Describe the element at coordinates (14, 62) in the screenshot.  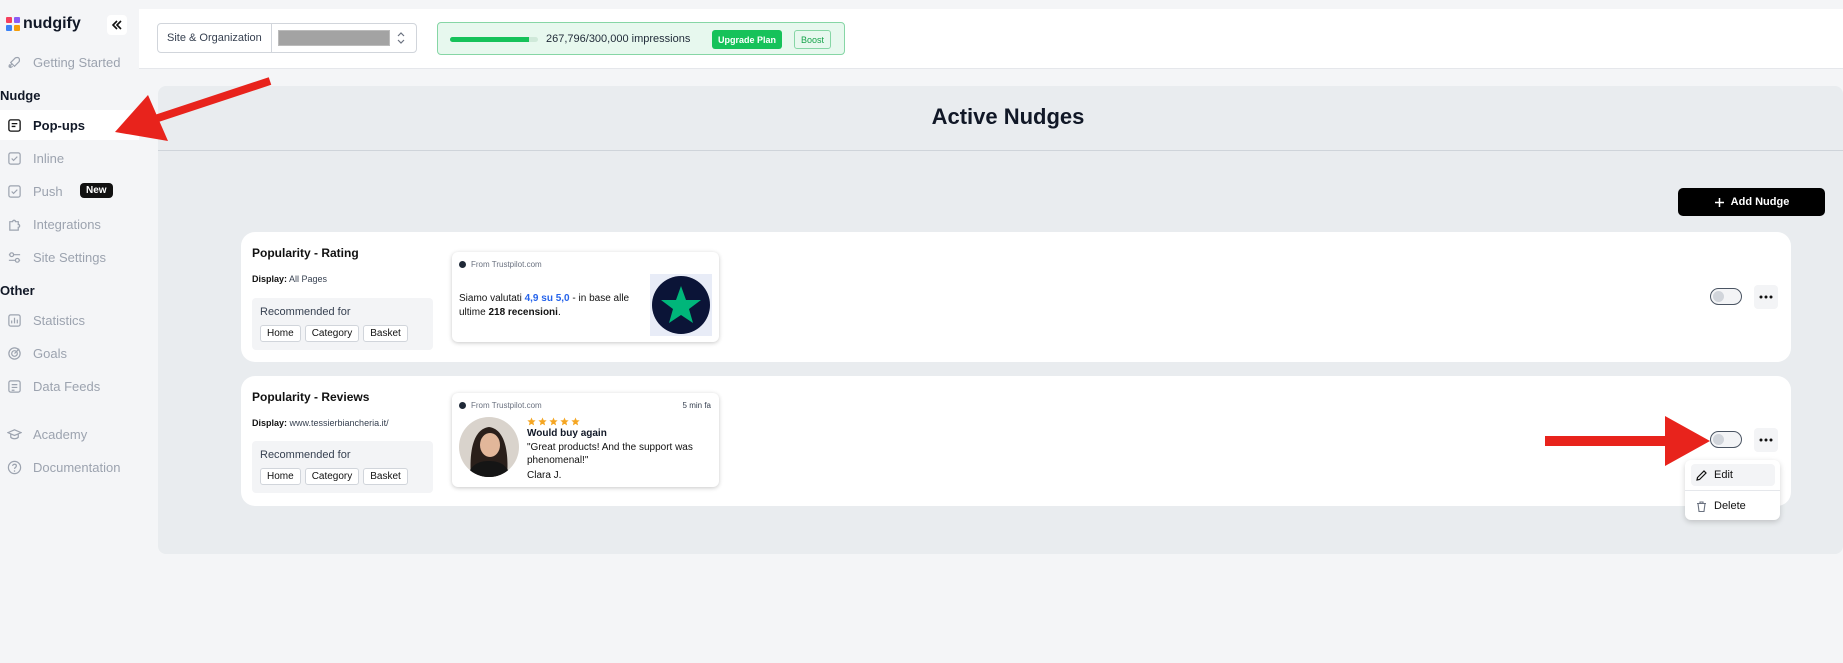
I see `rocket-icon` at that location.